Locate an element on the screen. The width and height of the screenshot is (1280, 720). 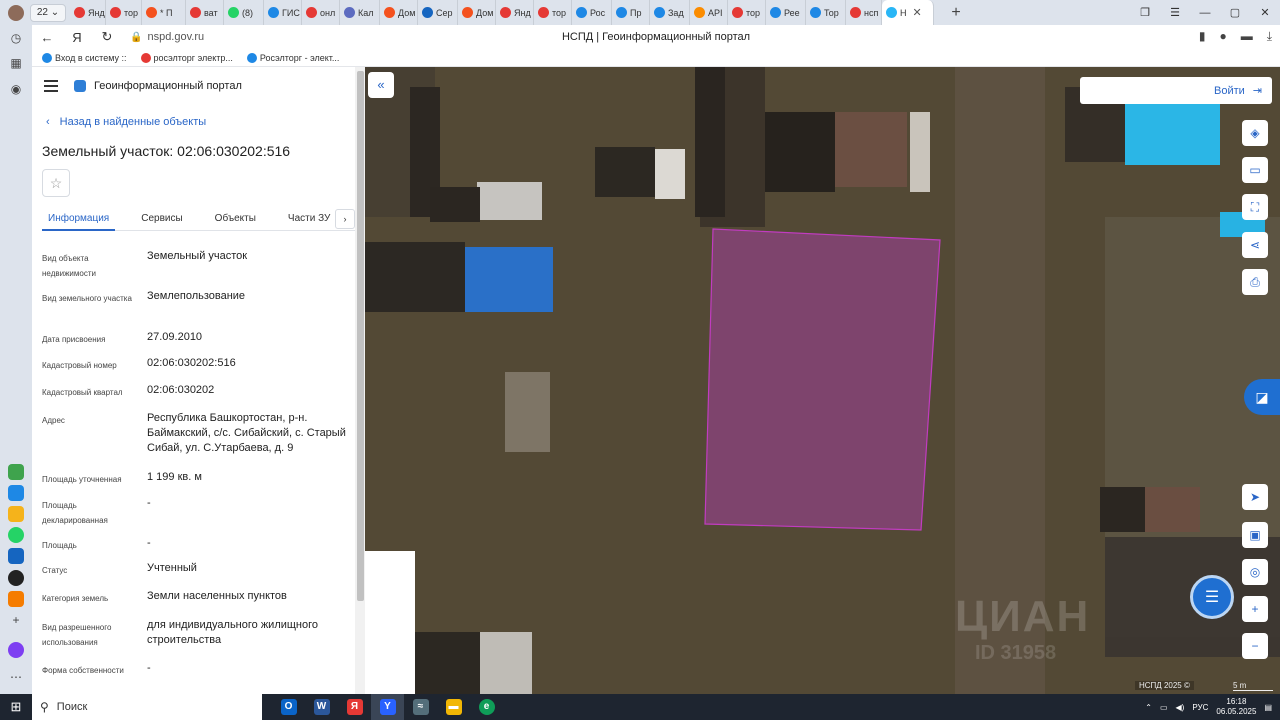
browser-tab: Кал is located at coordinates (360, 12).